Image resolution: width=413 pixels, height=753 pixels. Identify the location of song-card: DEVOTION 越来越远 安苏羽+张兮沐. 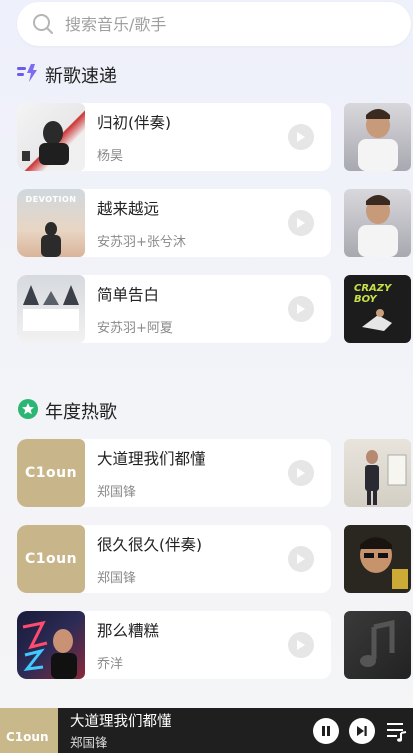
(174, 223).